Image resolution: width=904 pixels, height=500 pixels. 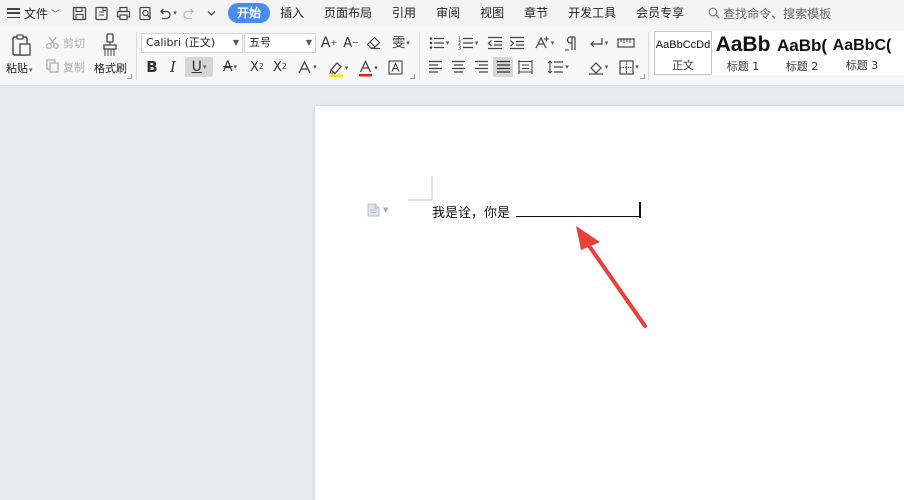 What do you see at coordinates (13, 13) in the screenshot?
I see `hamburger-icon` at bounding box center [13, 13].